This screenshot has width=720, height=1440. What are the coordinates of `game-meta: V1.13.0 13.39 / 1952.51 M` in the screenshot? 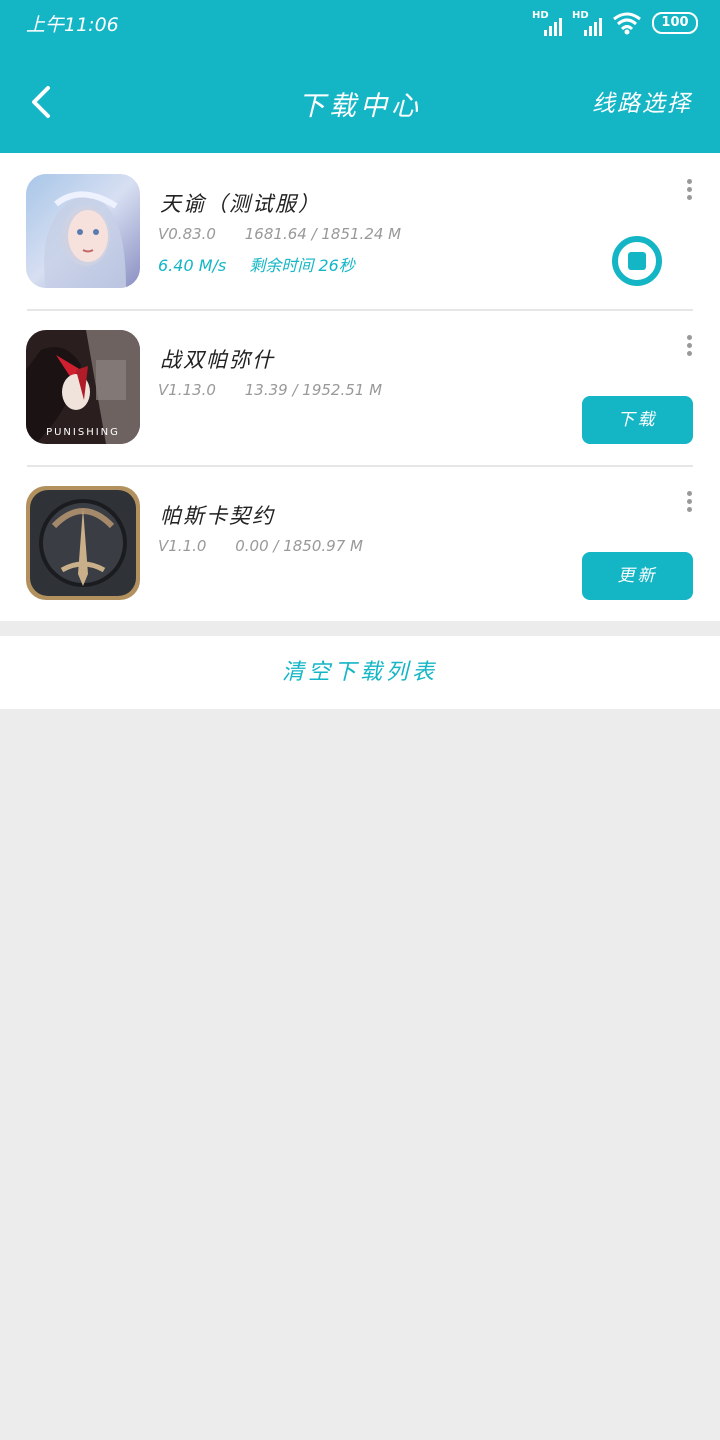 It's located at (282, 390).